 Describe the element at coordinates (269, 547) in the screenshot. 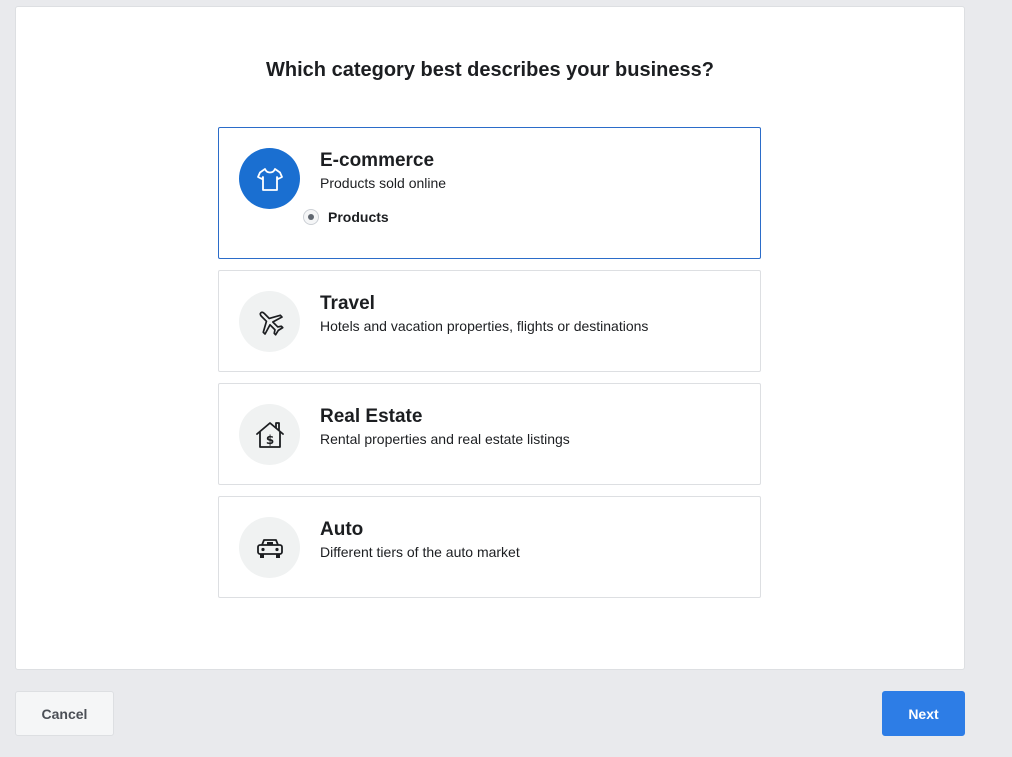

I see `car-icon` at that location.